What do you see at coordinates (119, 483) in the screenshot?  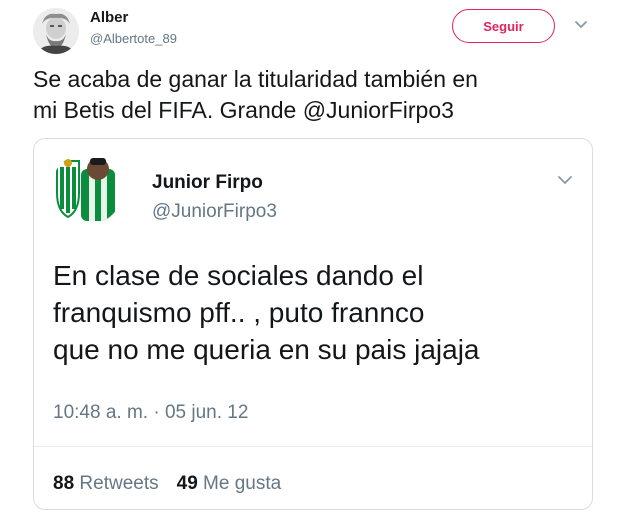 I see `retweets-label: Retweets` at bounding box center [119, 483].